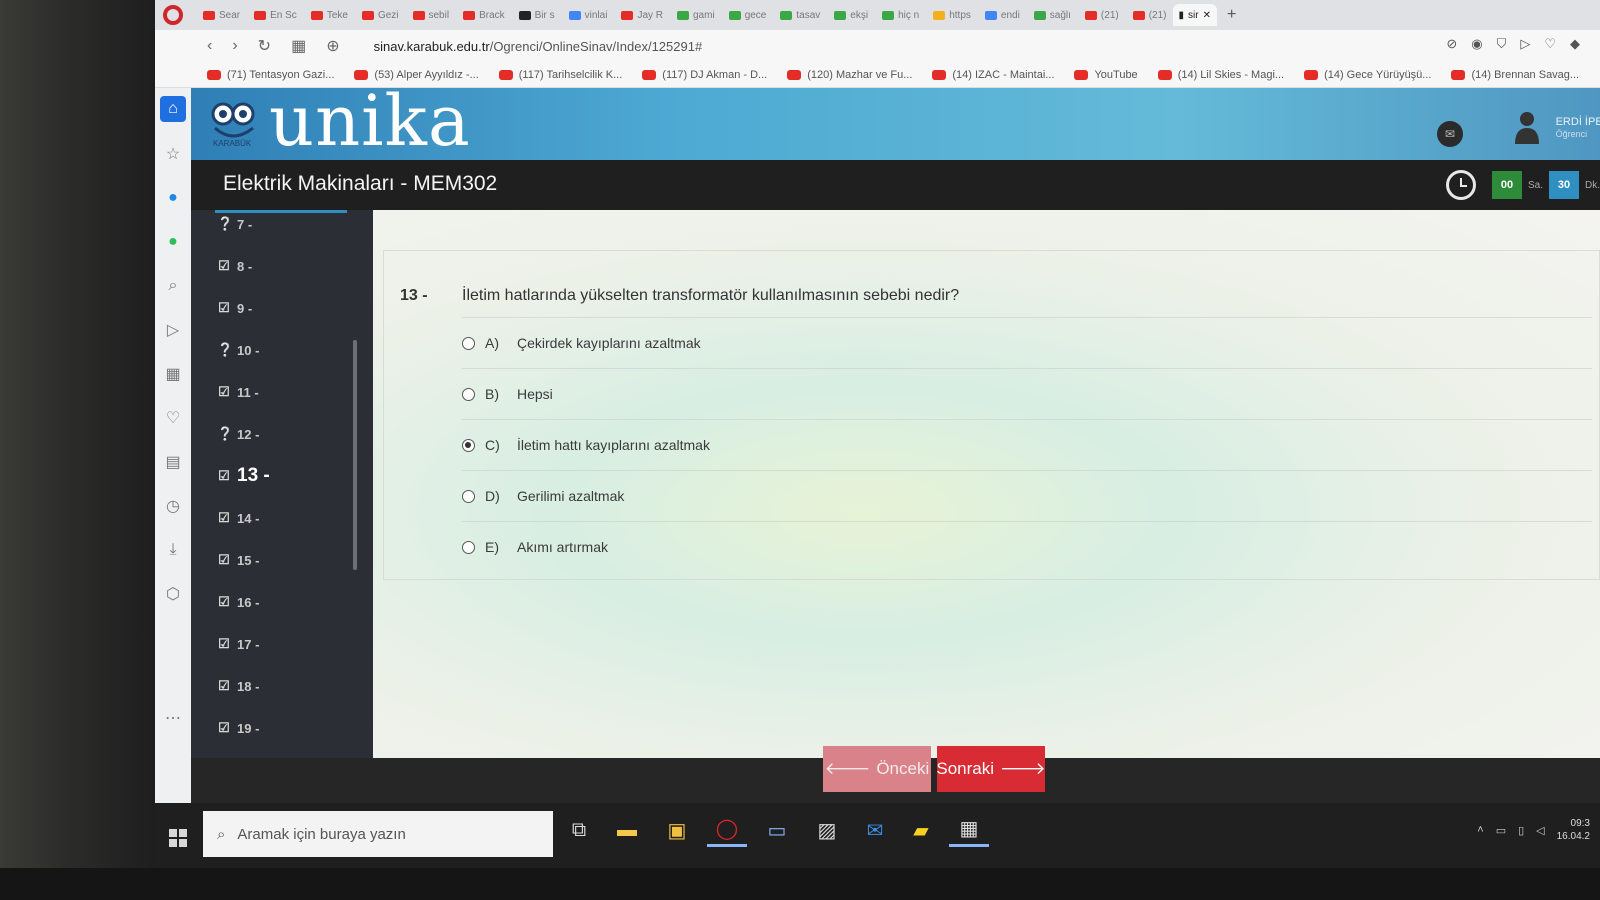  Describe the element at coordinates (173, 109) in the screenshot. I see `home-icon: ⌂` at that location.